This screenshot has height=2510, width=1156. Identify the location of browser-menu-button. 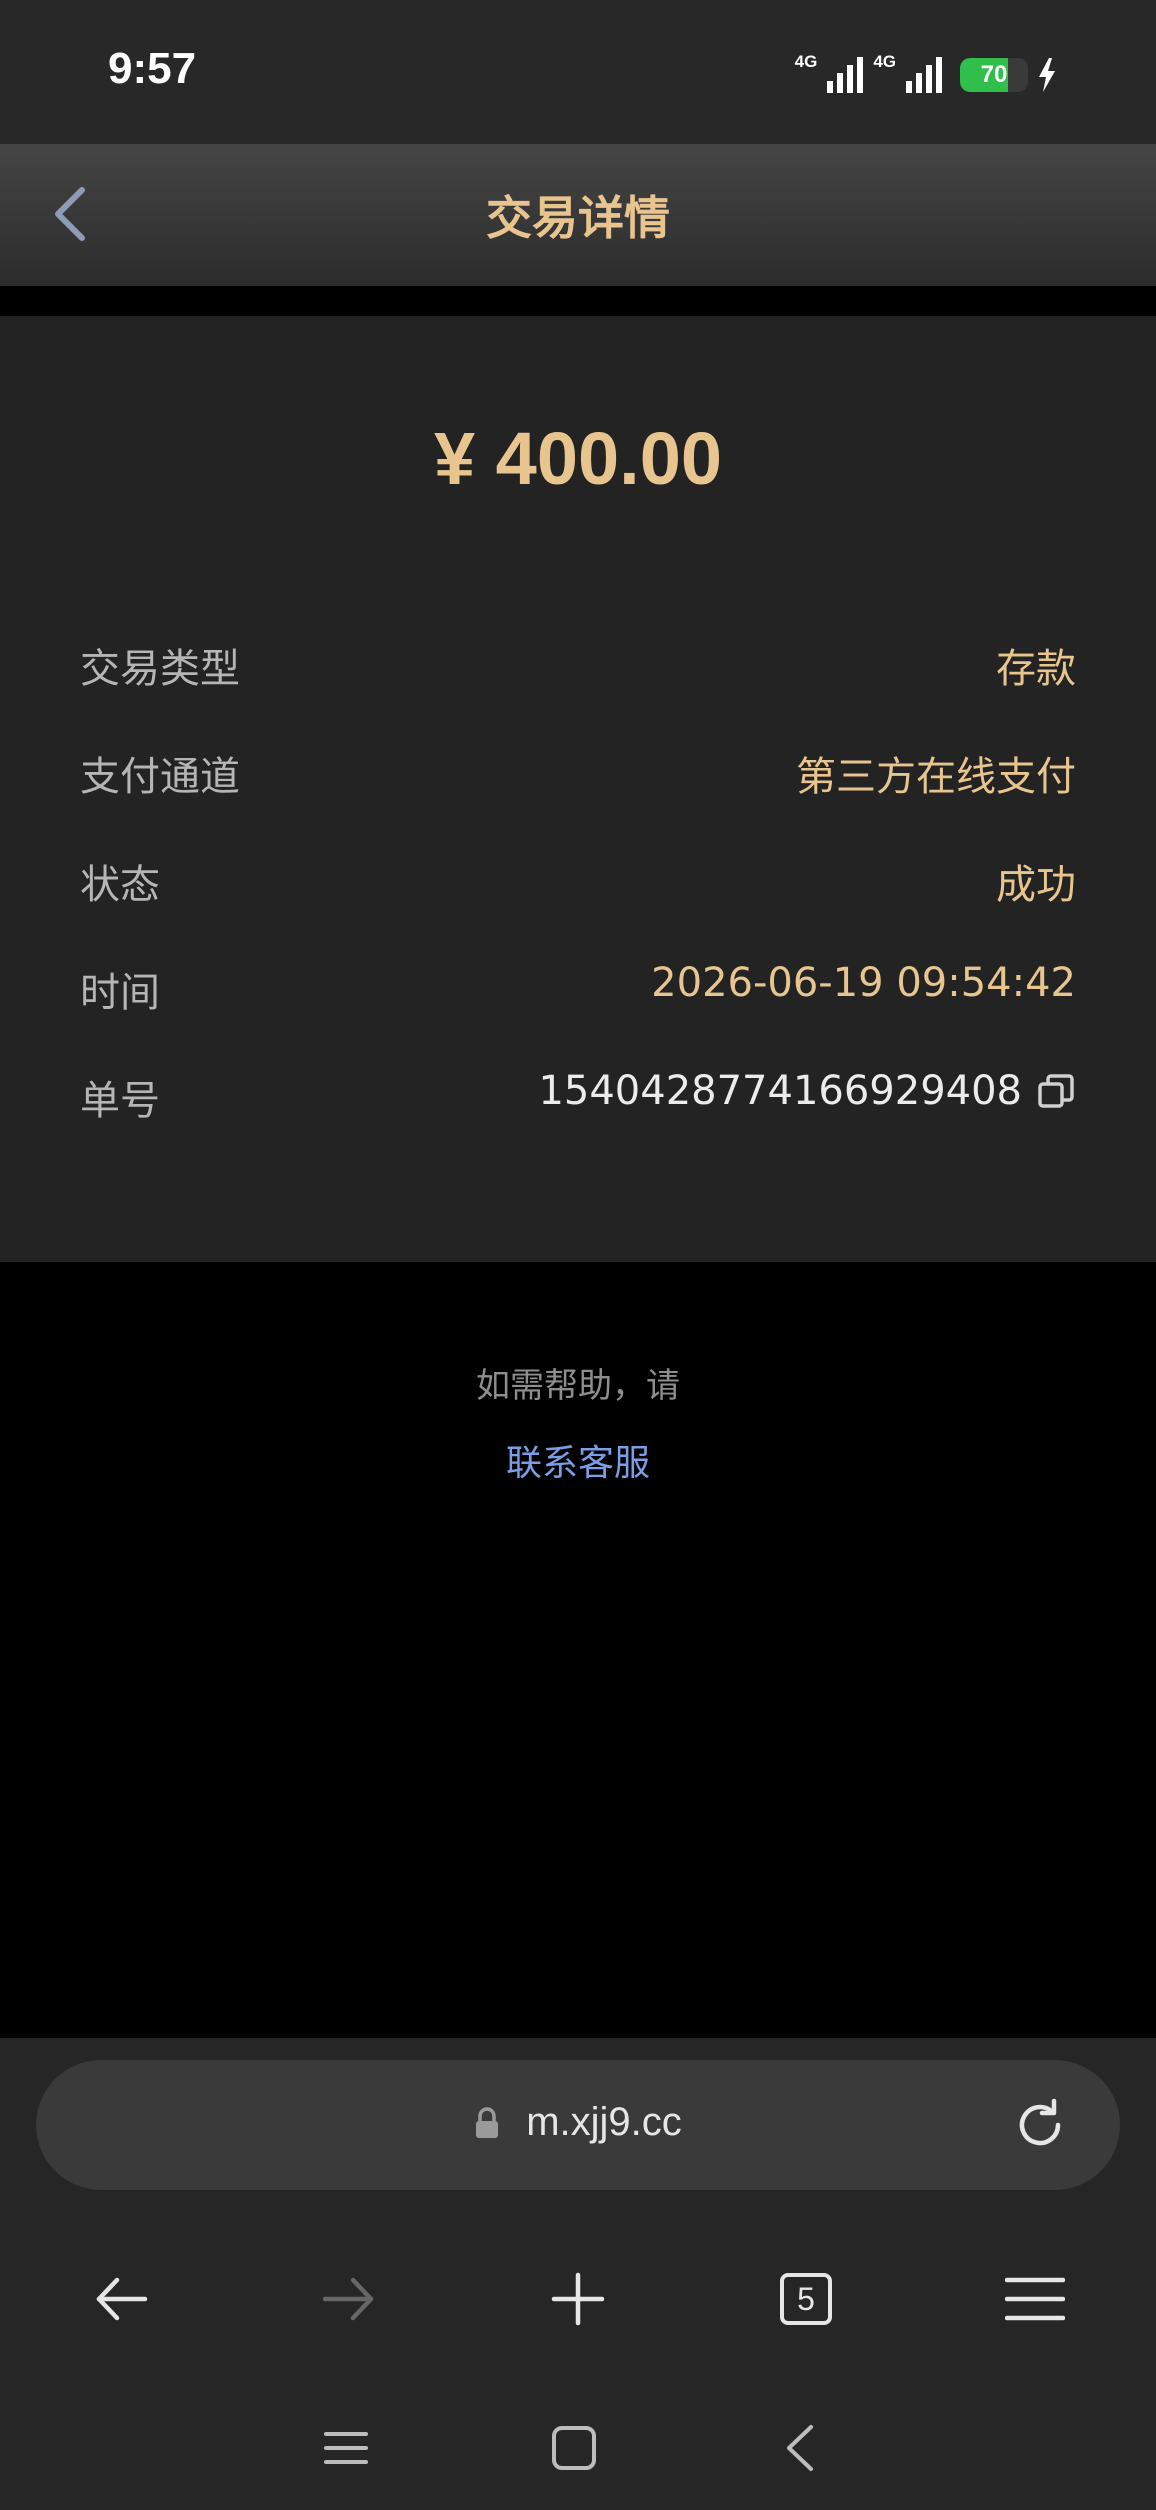
(1035, 2299).